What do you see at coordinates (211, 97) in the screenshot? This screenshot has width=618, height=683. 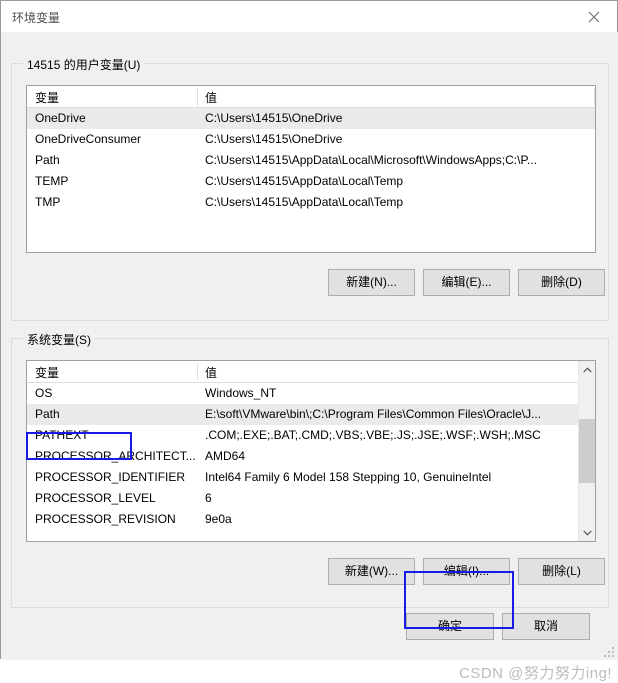 I see `user-column-header-value: 值` at bounding box center [211, 97].